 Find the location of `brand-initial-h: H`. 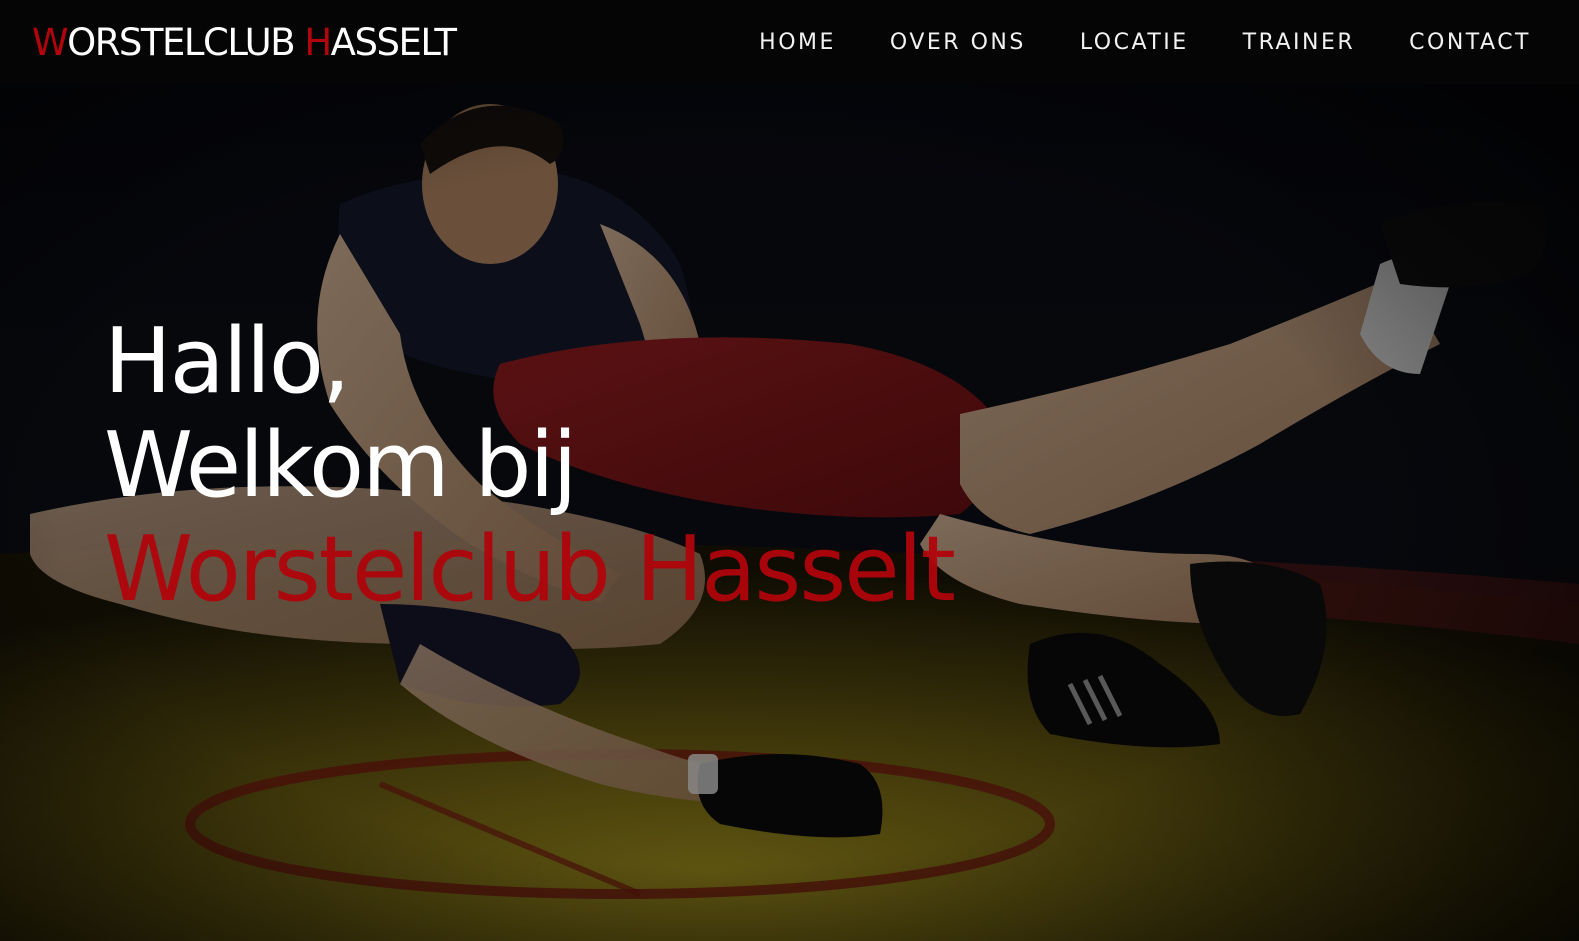

brand-initial-h: H is located at coordinates (318, 42).